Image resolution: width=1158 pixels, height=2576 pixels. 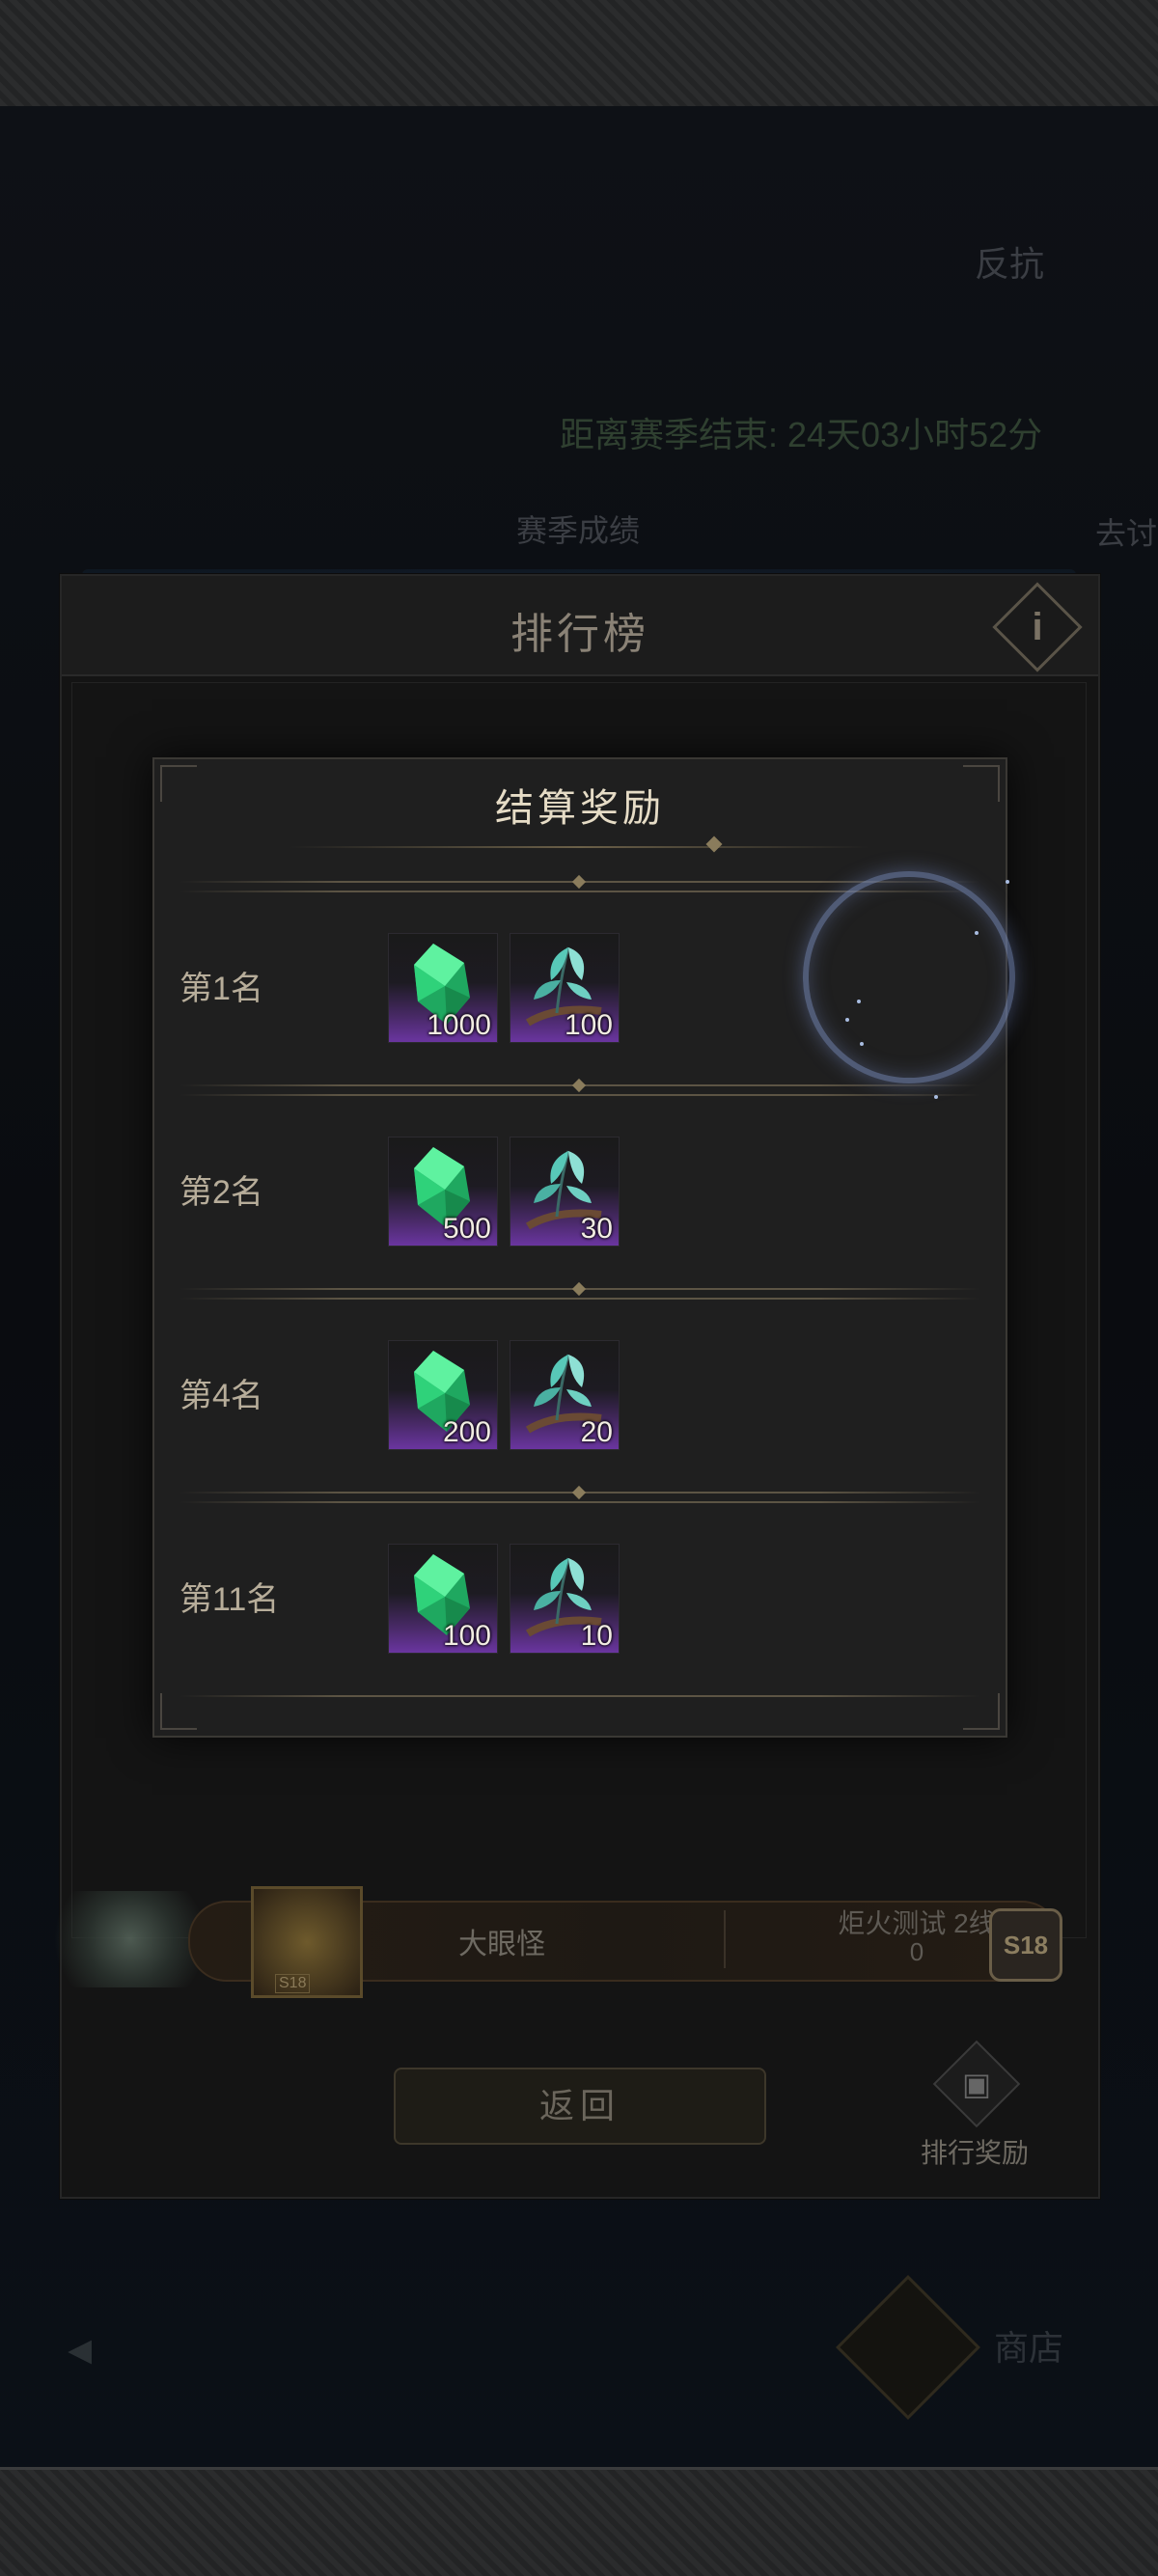 I want to click on reward-item: 1000, so click(x=443, y=988).